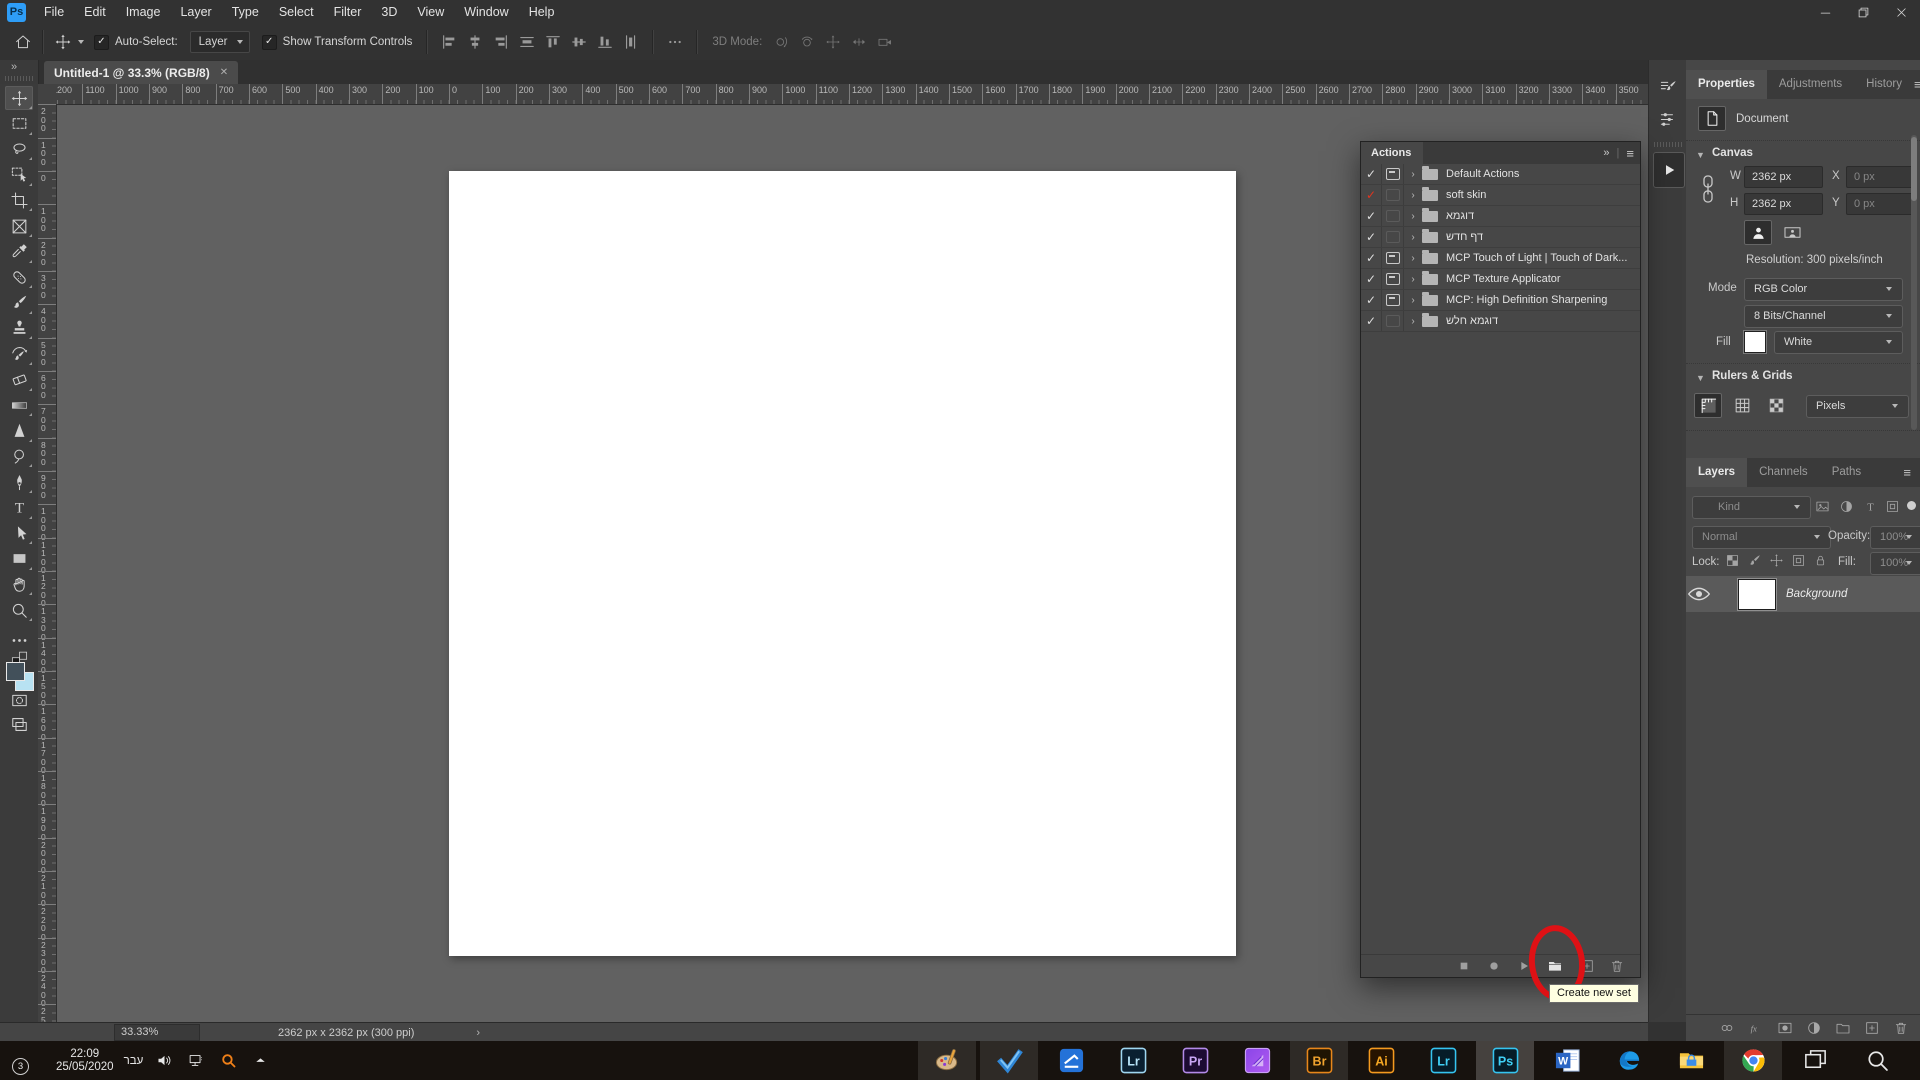 This screenshot has height=1080, width=1920. Describe the element at coordinates (19, 724) in the screenshot. I see `screen-mode-button` at that location.